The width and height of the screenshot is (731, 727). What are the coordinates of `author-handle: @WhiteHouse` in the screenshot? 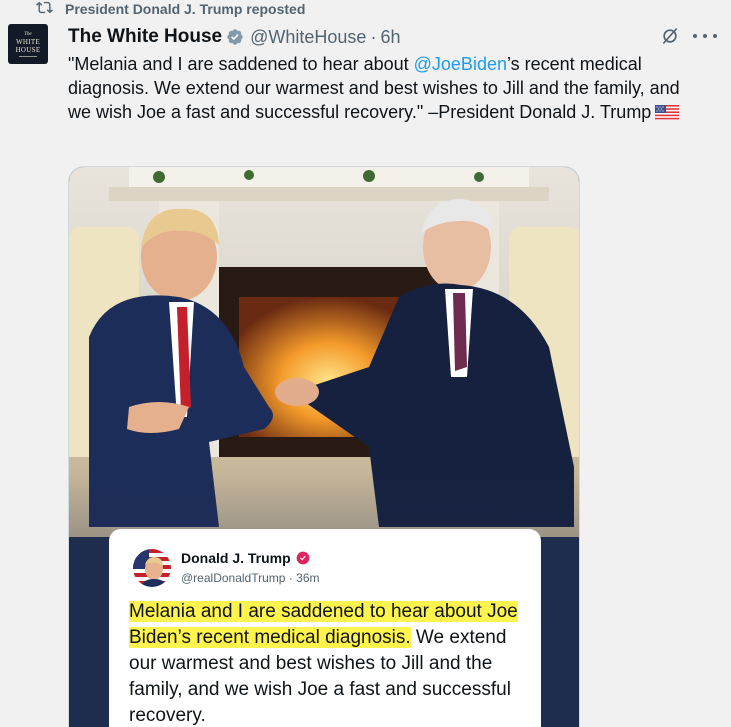 It's located at (308, 37).